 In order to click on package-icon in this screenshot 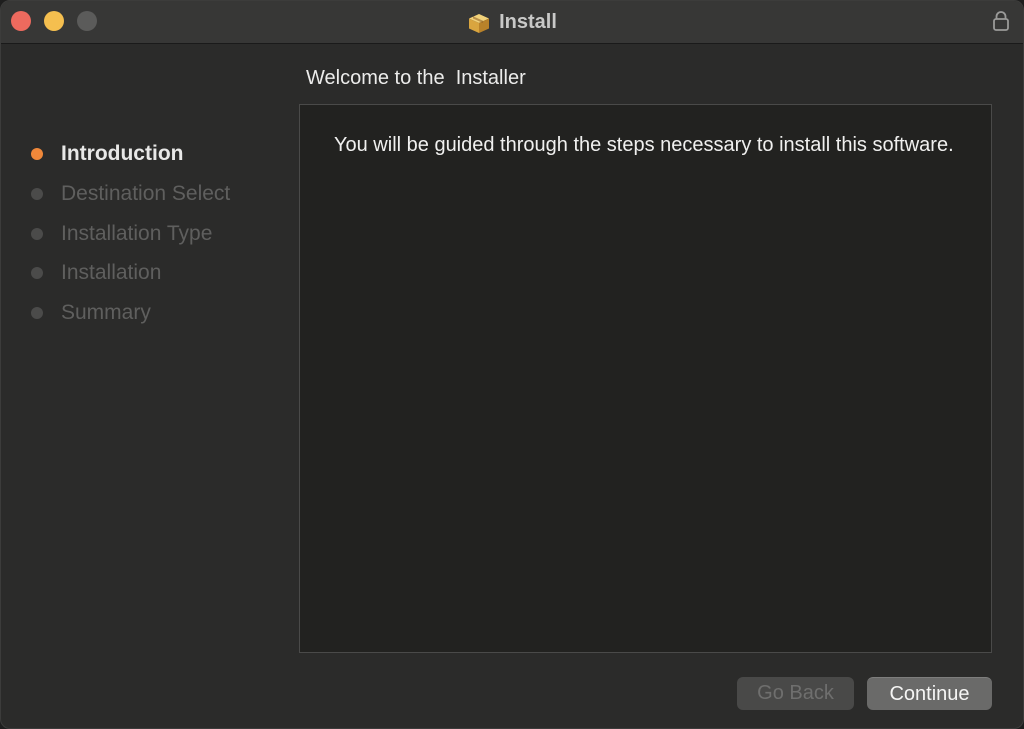, I will do `click(479, 23)`.